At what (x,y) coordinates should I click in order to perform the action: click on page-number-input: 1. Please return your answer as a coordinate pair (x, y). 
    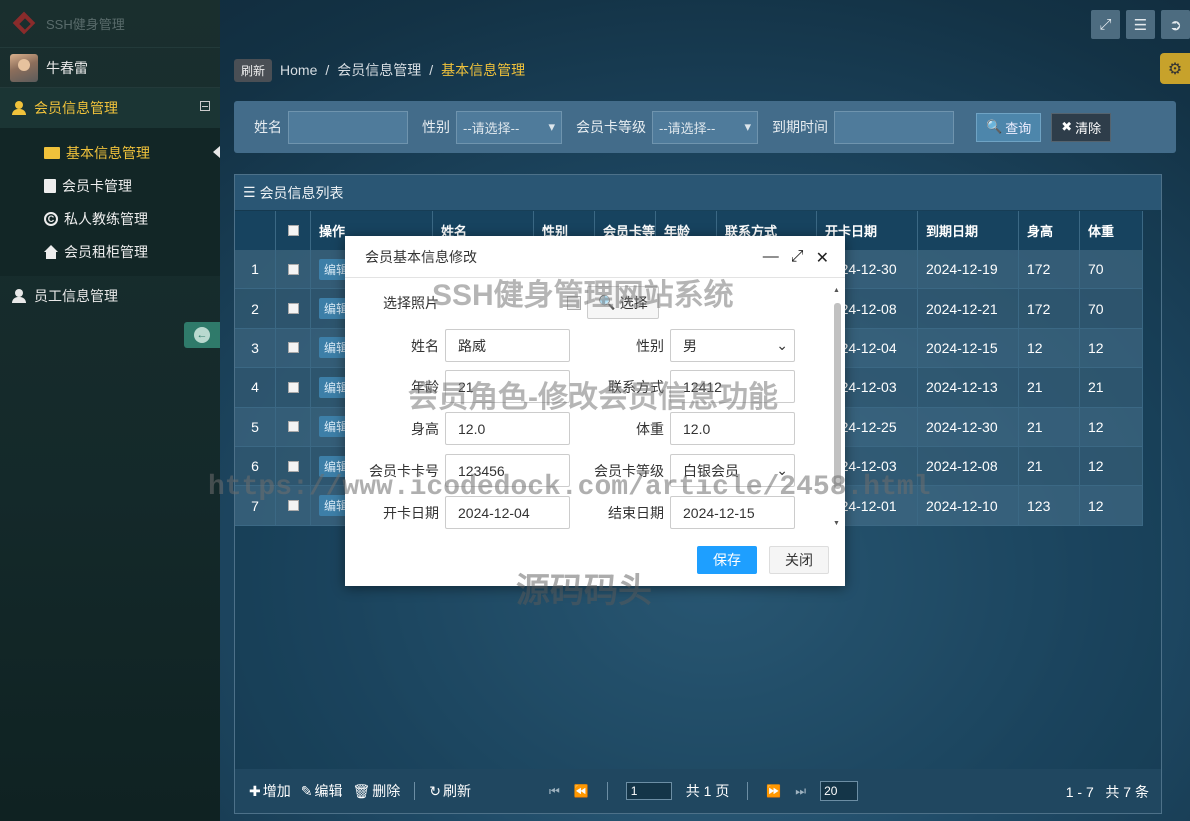
    Looking at the image, I should click on (648, 791).